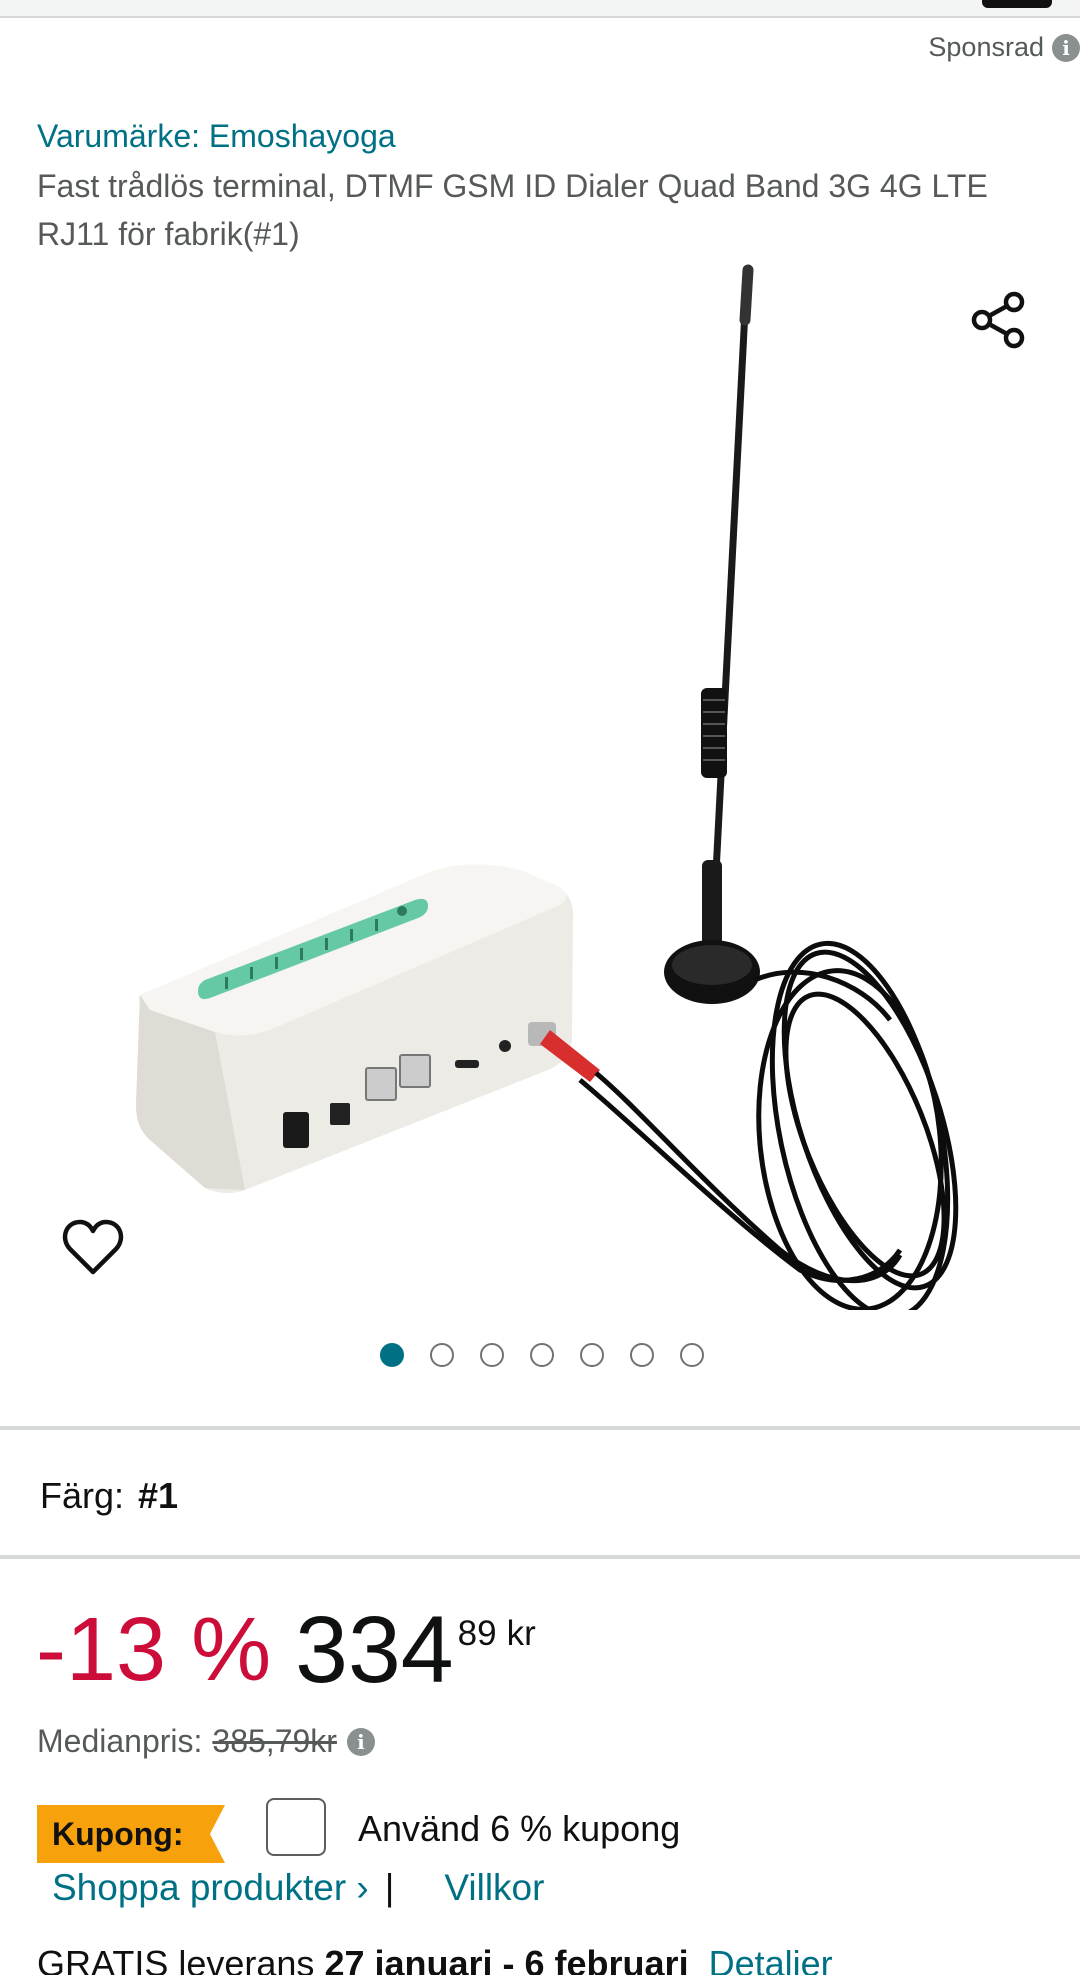  I want to click on coupon-links: Shoppa produkter › | Villkor, so click(298, 1888).